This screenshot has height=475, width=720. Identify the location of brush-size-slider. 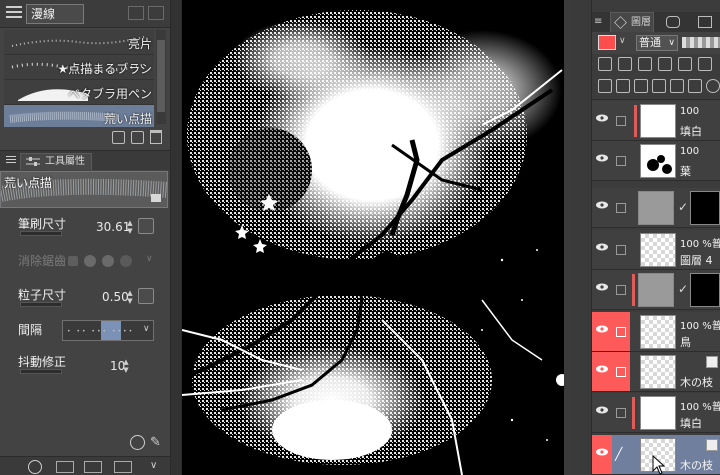
(41, 233).